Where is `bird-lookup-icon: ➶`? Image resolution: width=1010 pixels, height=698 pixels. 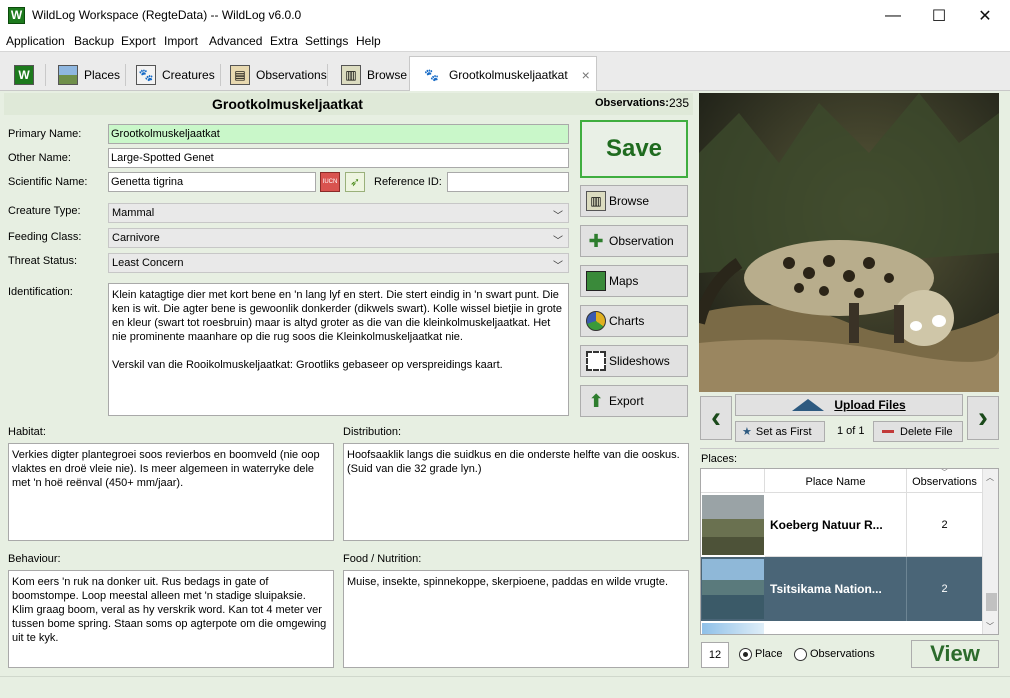 bird-lookup-icon: ➶ is located at coordinates (355, 182).